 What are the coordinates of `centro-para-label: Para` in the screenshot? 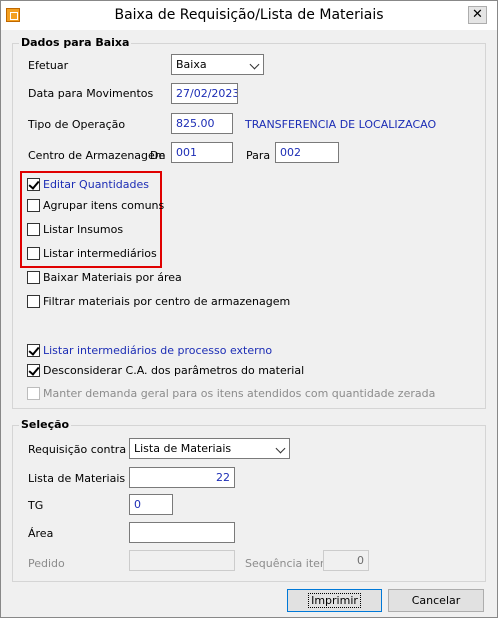 It's located at (258, 155).